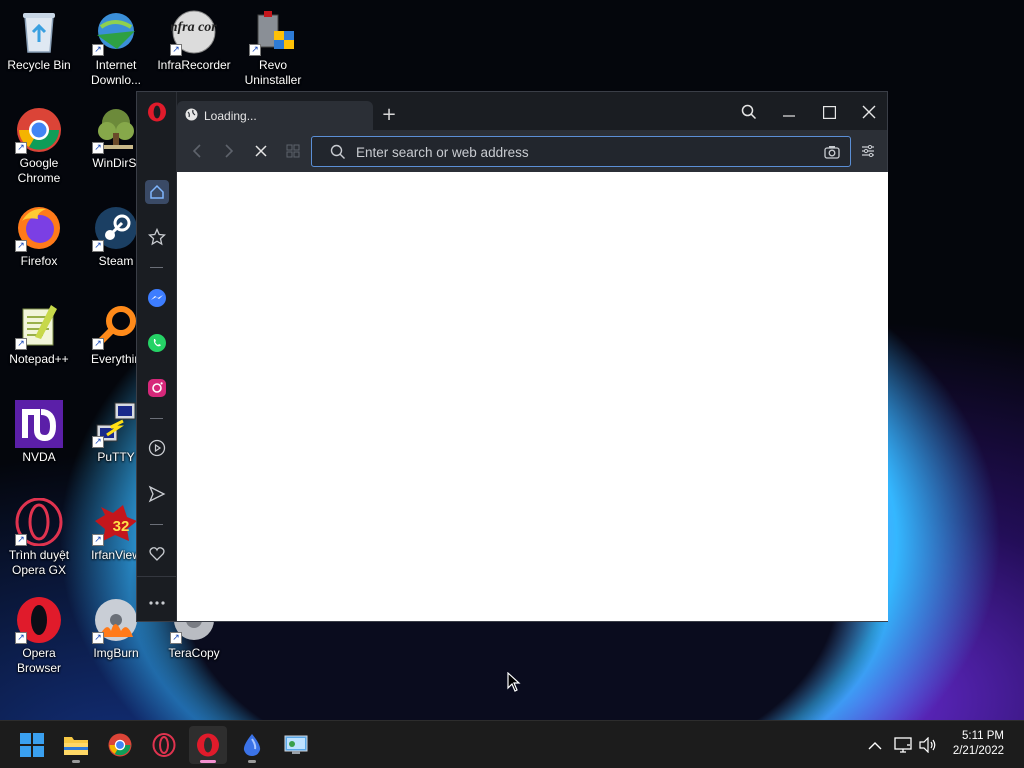  What do you see at coordinates (512, 744) in the screenshot?
I see `taskbar: 5:11 PM 2/21/2022` at bounding box center [512, 744].